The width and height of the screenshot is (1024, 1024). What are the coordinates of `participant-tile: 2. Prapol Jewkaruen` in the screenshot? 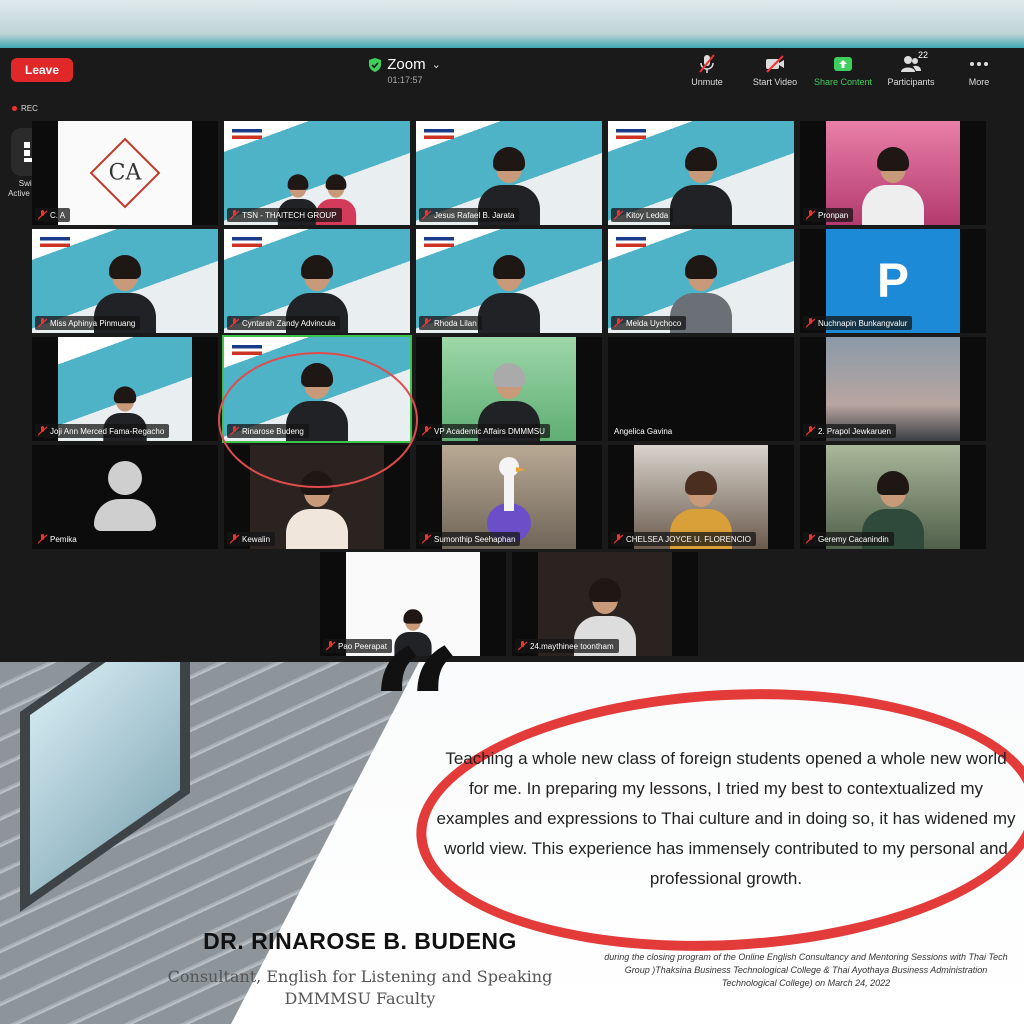 It's located at (893, 389).